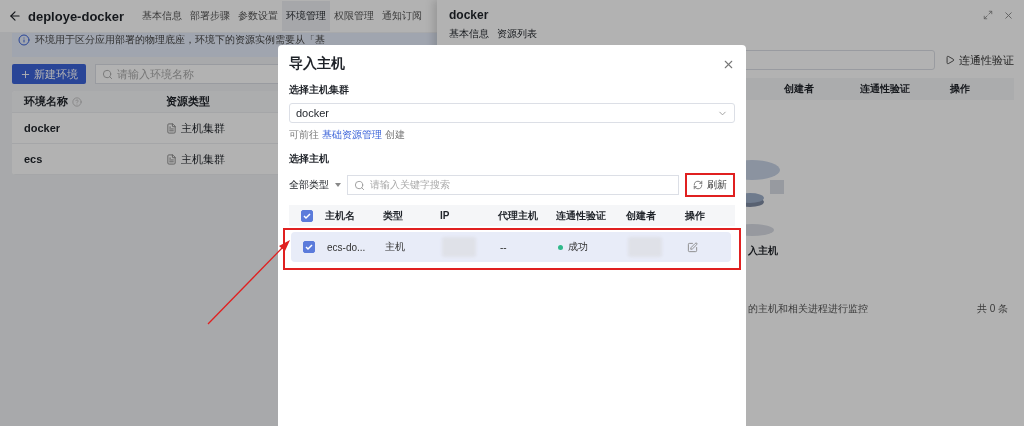 This screenshot has height=426, width=1024. Describe the element at coordinates (393, 215) in the screenshot. I see `column-header: 类型` at that location.